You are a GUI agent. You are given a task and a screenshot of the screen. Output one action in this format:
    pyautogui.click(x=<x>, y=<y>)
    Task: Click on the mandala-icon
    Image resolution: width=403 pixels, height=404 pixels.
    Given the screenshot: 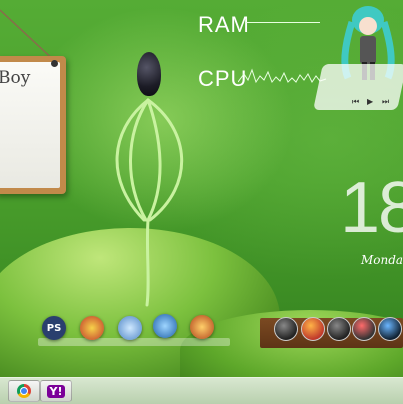 What is the action you would take?
    pyautogui.click(x=202, y=327)
    